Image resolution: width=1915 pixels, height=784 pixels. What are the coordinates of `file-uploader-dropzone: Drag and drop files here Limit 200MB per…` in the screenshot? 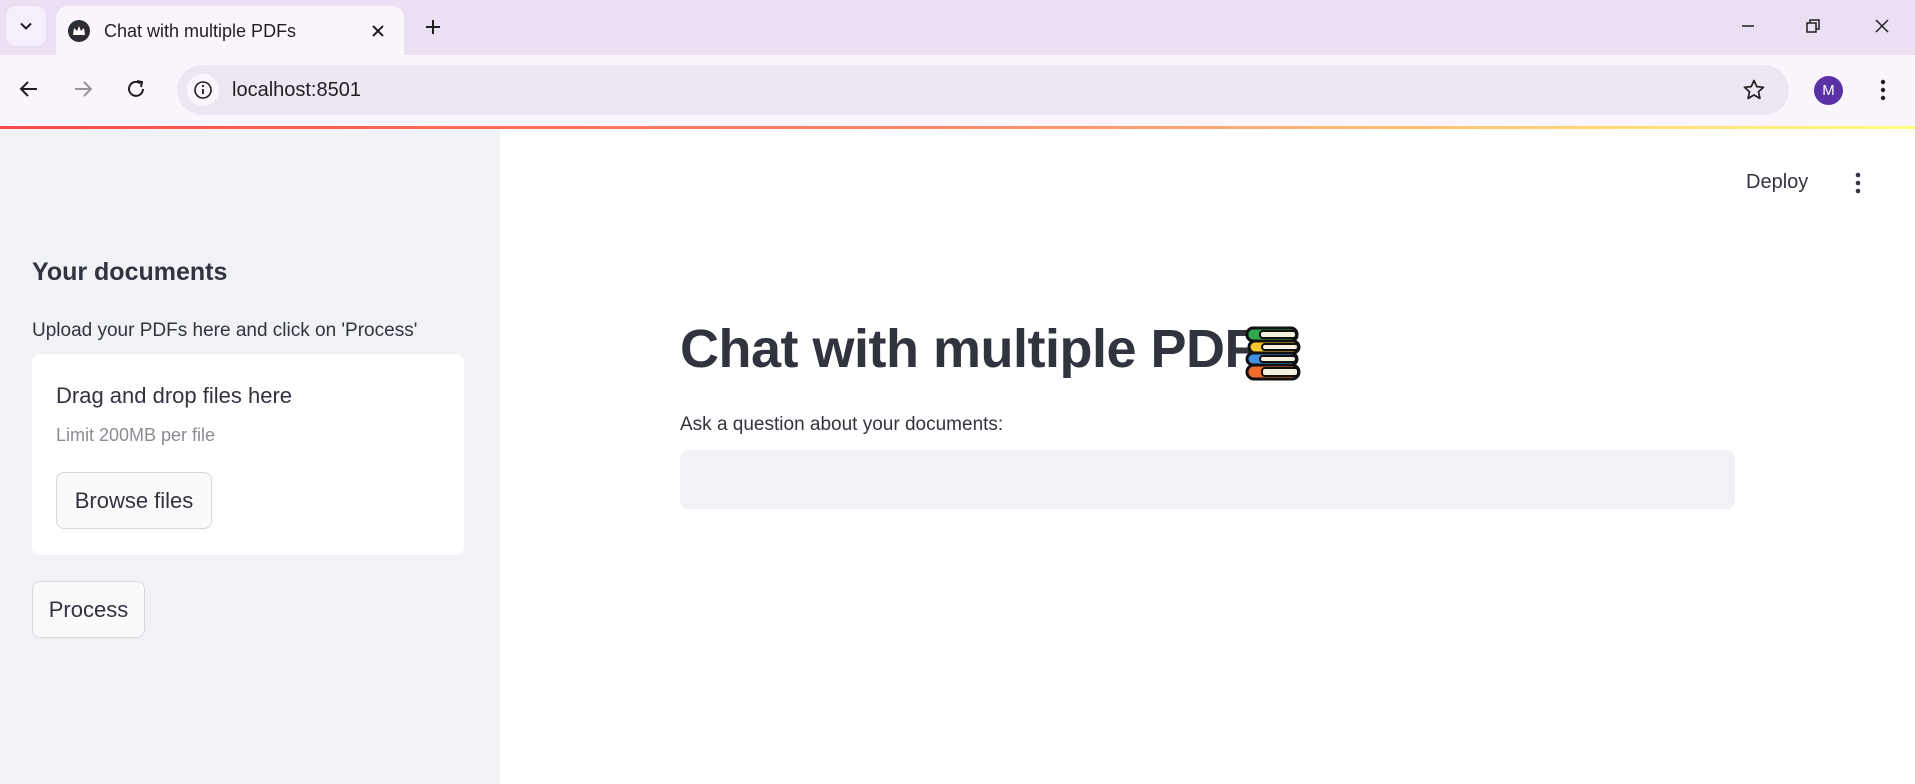 It's located at (248, 454).